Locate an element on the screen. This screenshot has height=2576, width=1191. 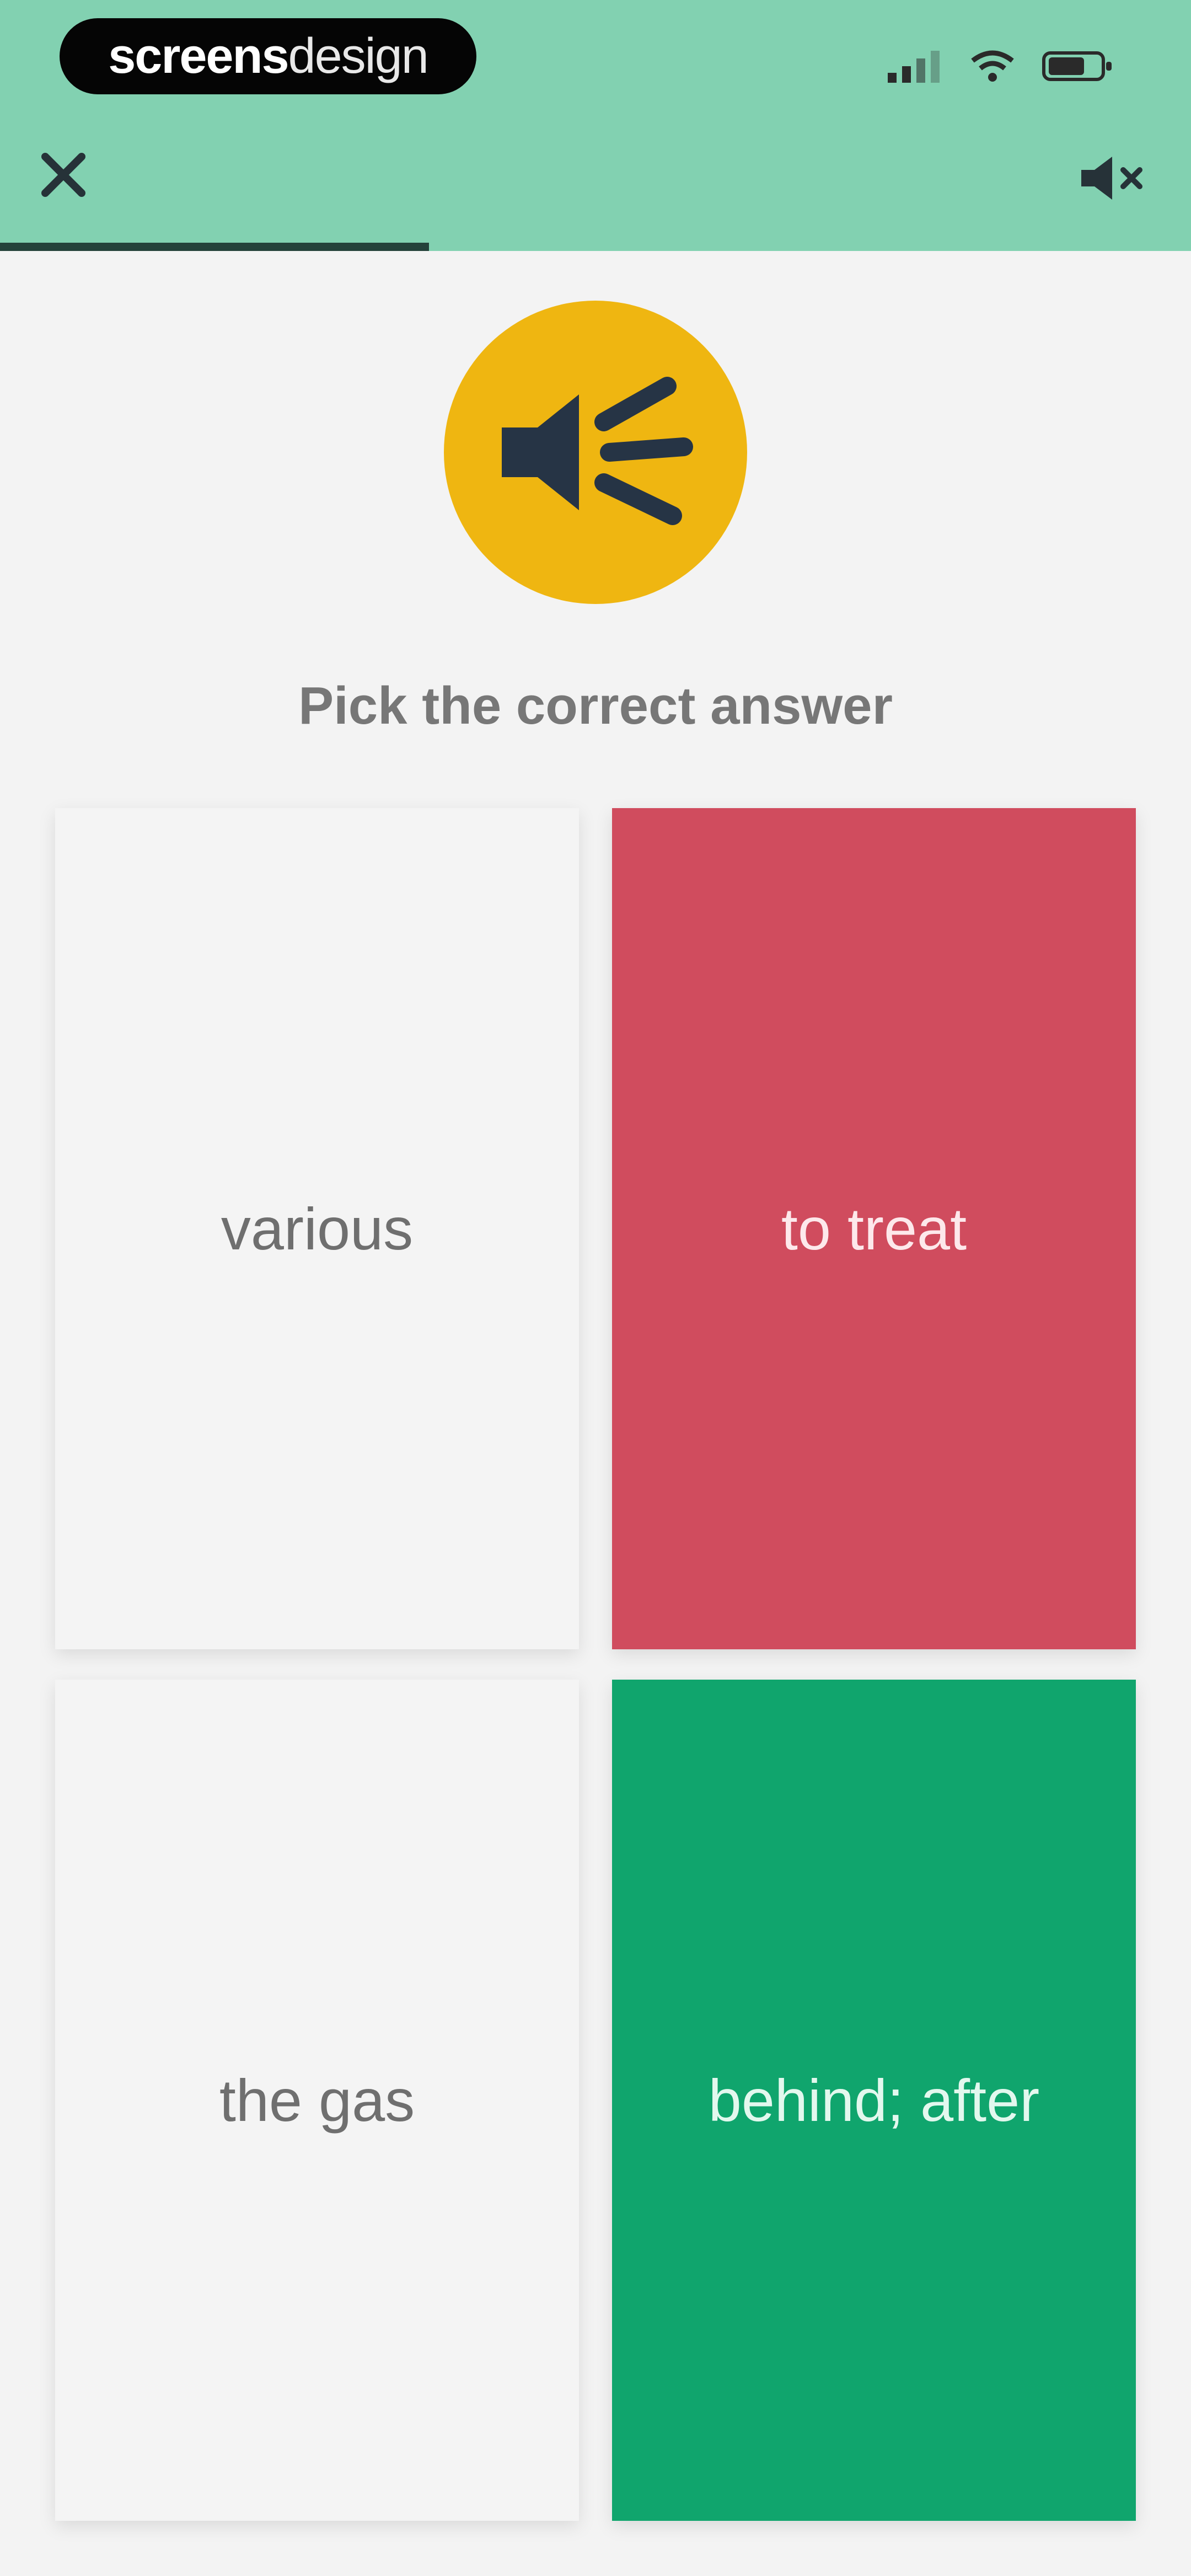
close-icon is located at coordinates (63, 175).